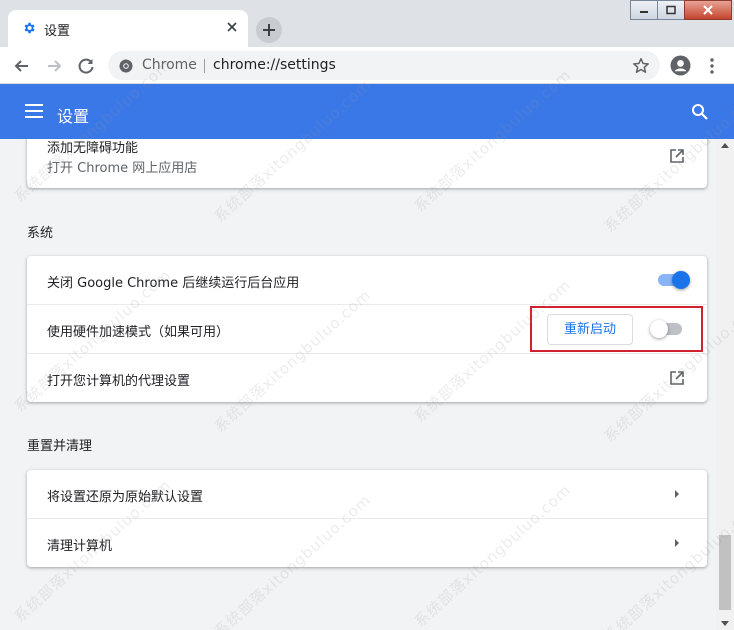 The width and height of the screenshot is (734, 630). What do you see at coordinates (725, 624) in the screenshot?
I see `scroll-down-icon` at bounding box center [725, 624].